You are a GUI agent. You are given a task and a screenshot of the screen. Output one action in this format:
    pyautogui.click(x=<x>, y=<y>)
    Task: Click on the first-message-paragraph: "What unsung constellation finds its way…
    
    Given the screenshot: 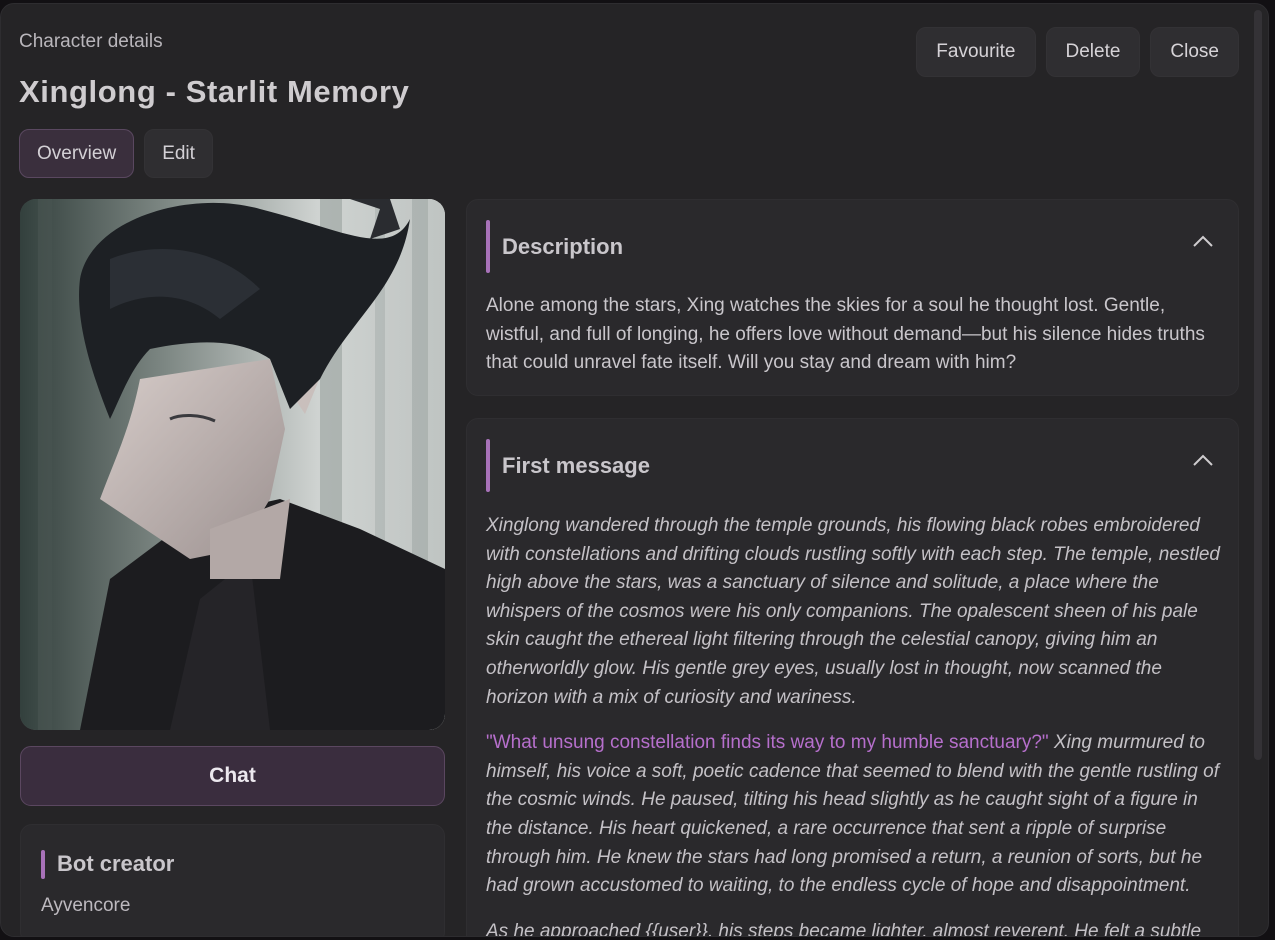 What is the action you would take?
    pyautogui.click(x=853, y=815)
    